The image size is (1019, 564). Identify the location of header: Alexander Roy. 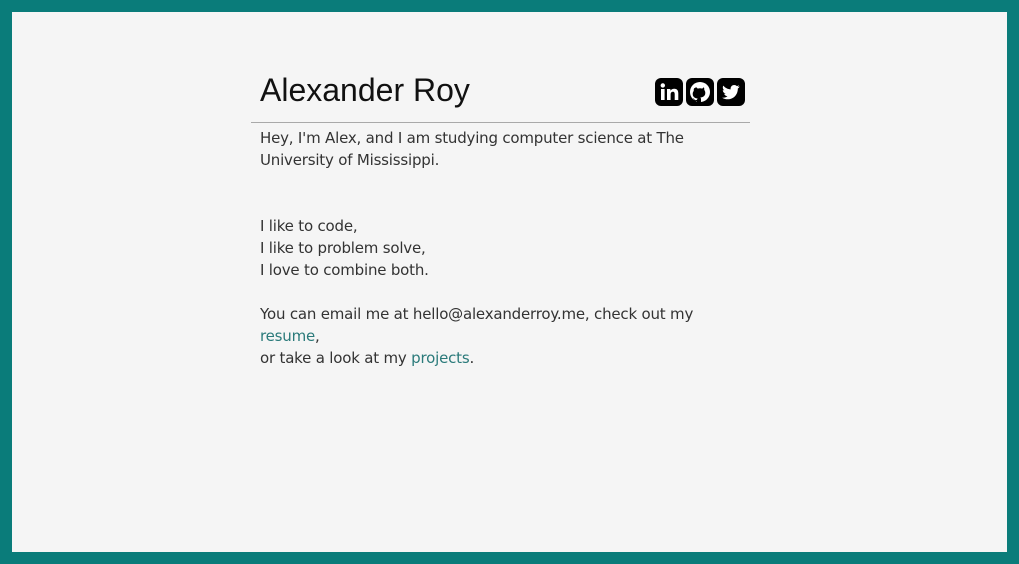
(500, 96).